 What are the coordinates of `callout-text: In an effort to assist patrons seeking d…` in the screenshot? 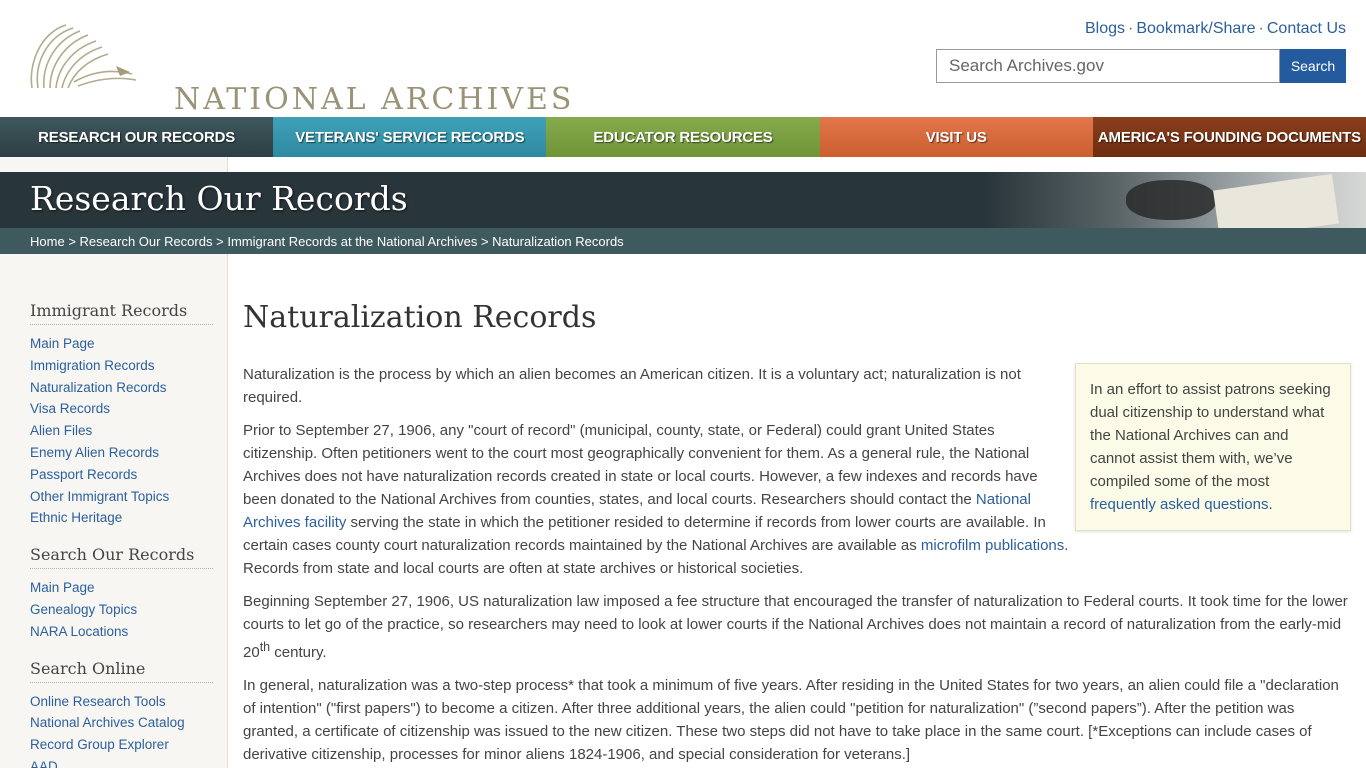 It's located at (1210, 435).